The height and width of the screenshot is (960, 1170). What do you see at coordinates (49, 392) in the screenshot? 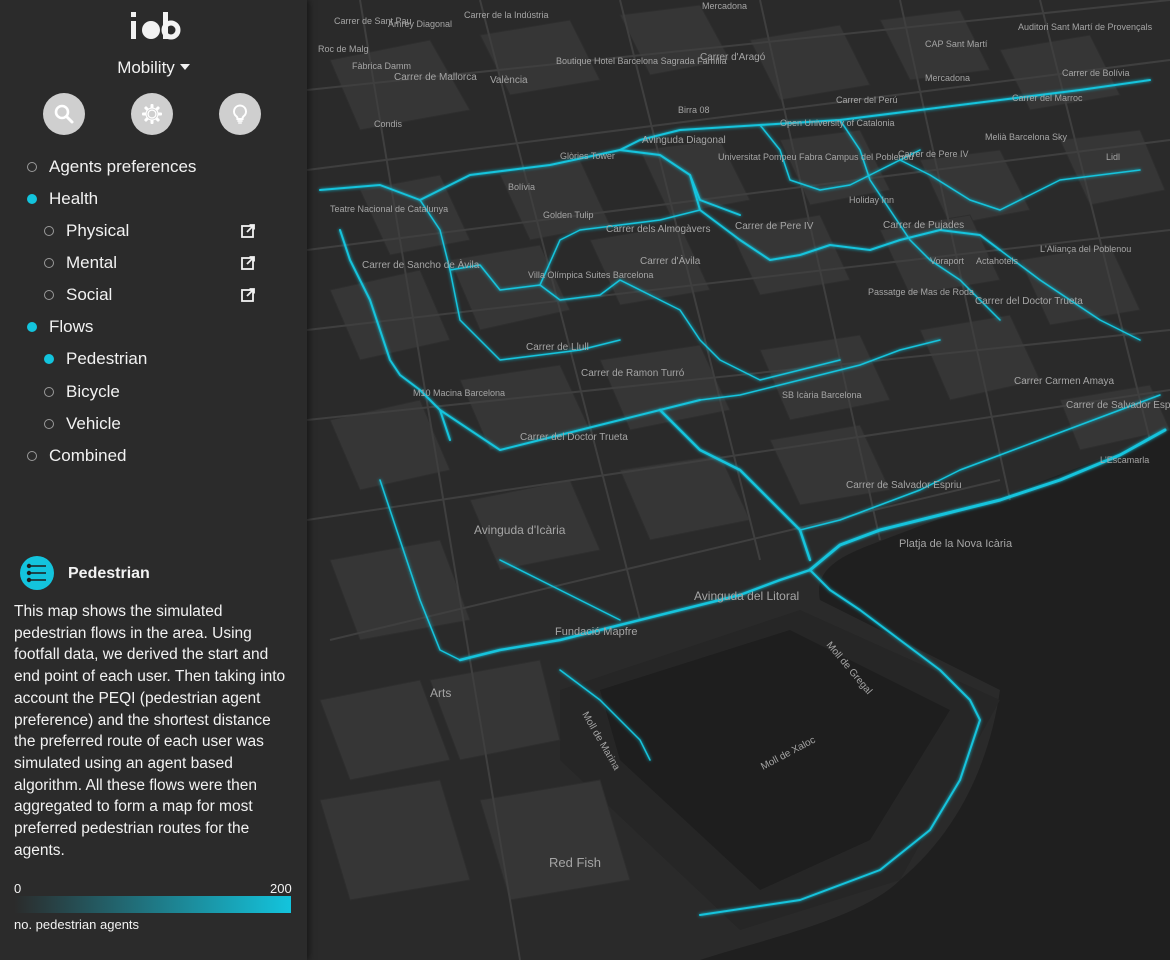
I see `radio-bicycle` at bounding box center [49, 392].